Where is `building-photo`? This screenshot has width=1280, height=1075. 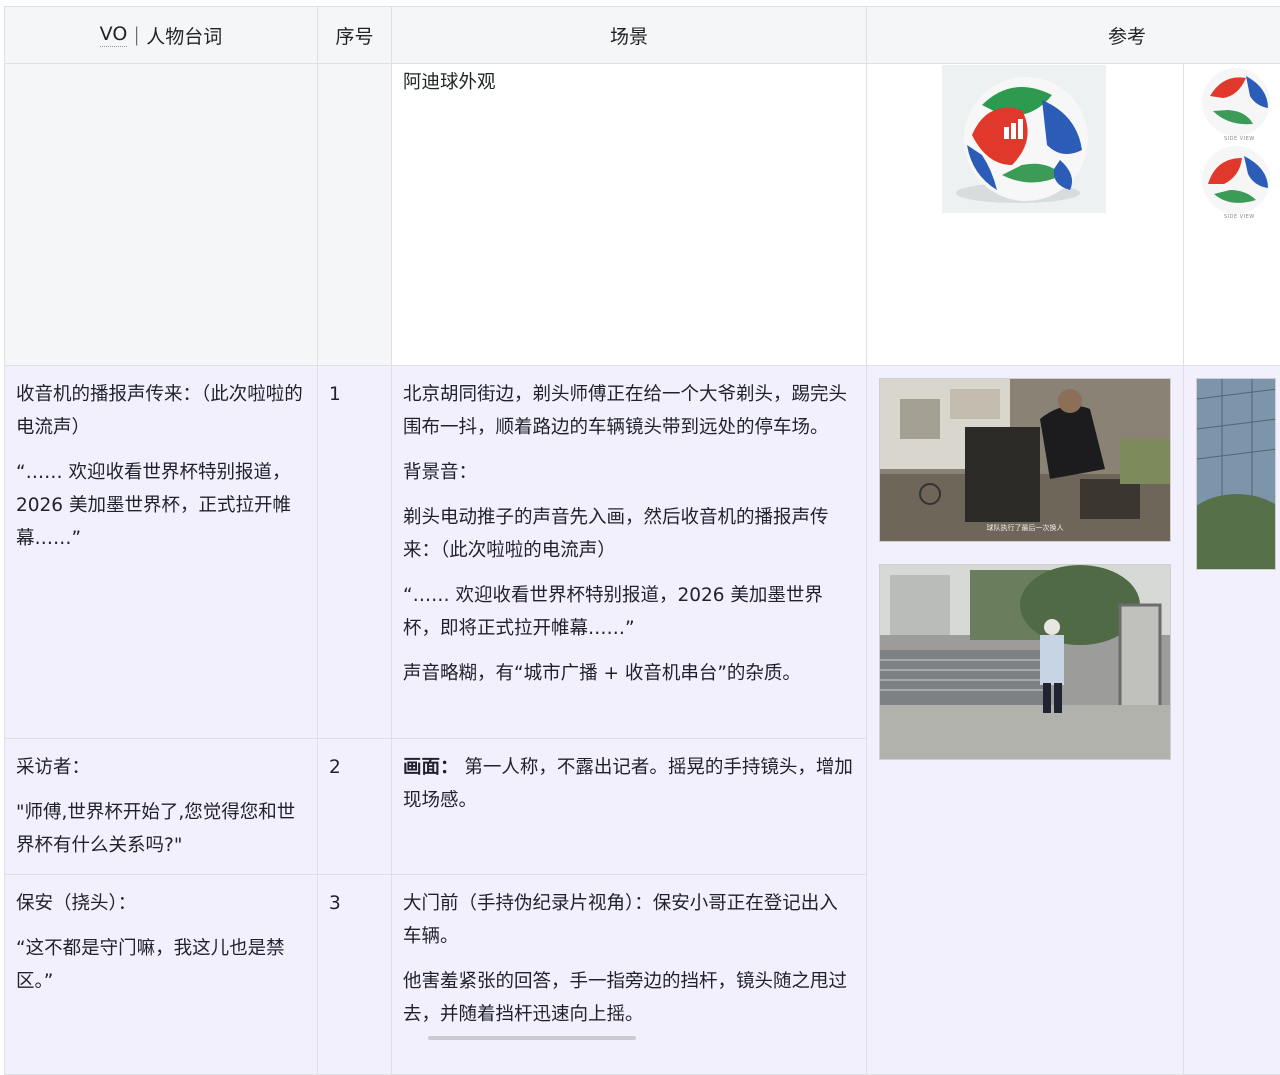 building-photo is located at coordinates (1236, 474).